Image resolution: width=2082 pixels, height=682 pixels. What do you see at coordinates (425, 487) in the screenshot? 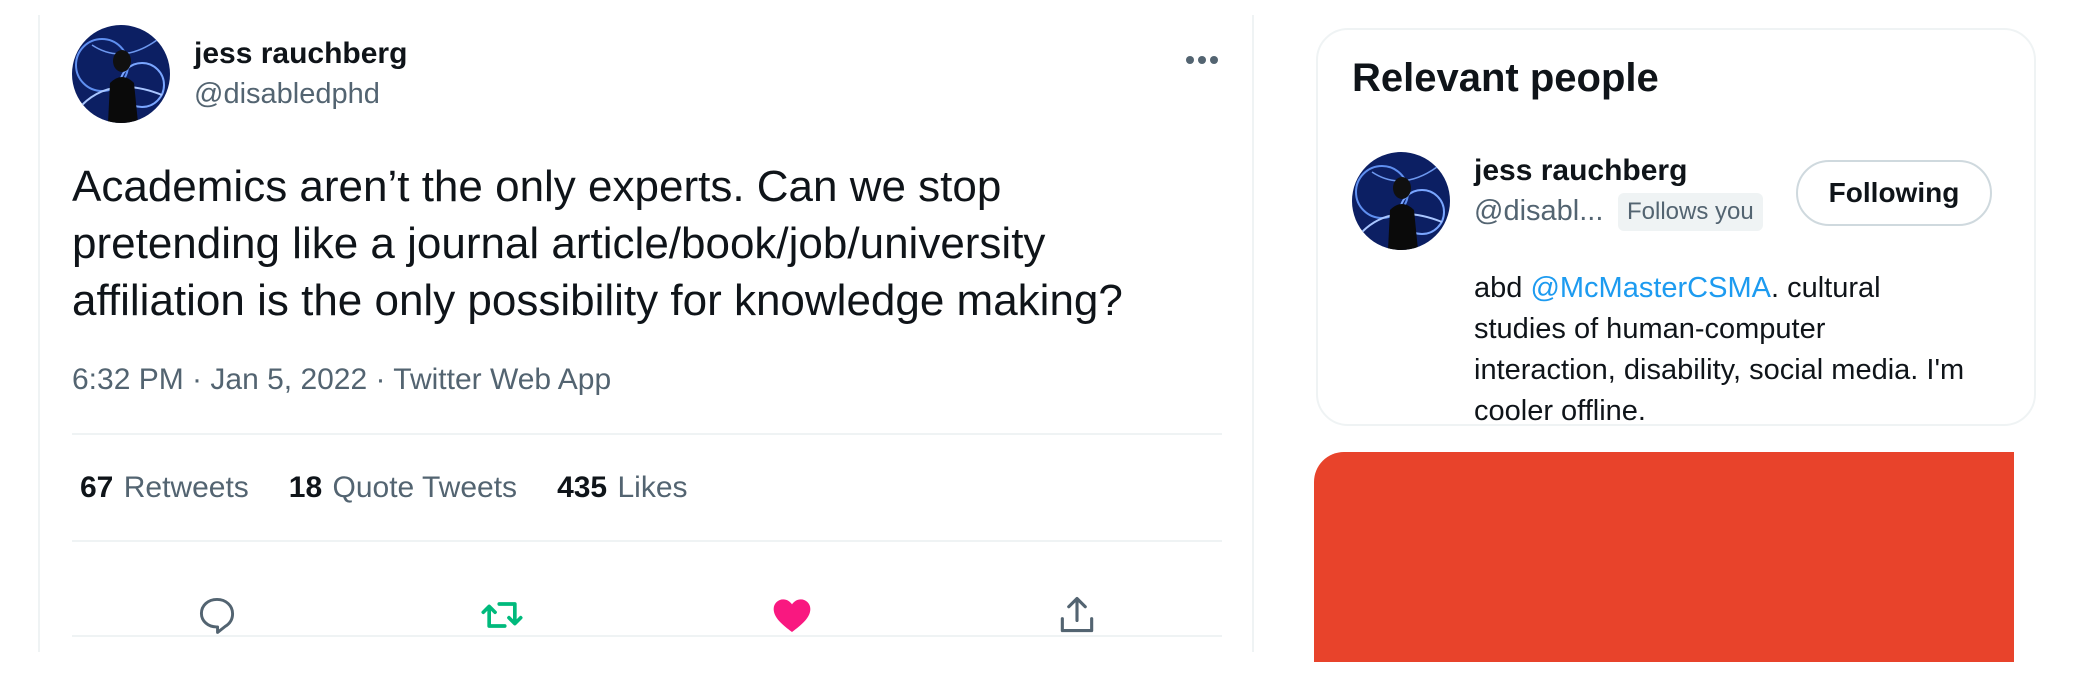
I see `quote-tweets-label: Quote Tweets` at bounding box center [425, 487].